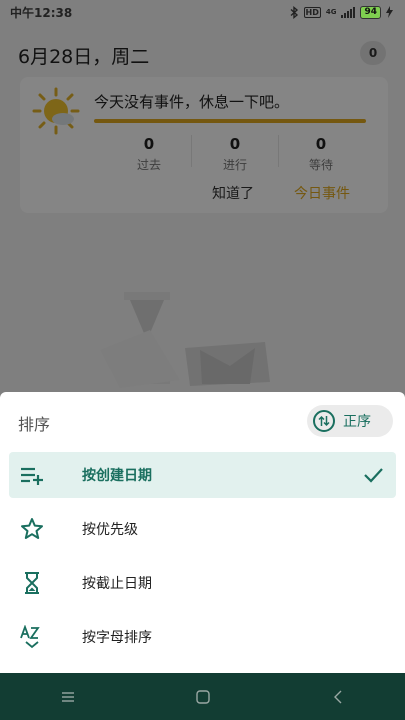 Image resolution: width=405 pixels, height=720 pixels. I want to click on bluetooth-icon, so click(294, 12).